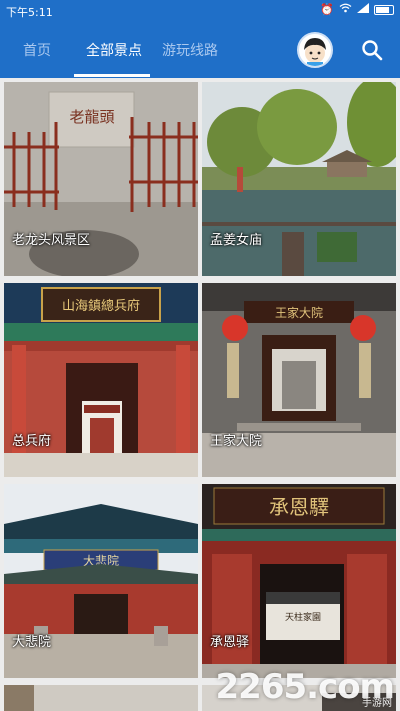  What do you see at coordinates (29, 12) in the screenshot?
I see `status-time: 下午5:11` at bounding box center [29, 12].